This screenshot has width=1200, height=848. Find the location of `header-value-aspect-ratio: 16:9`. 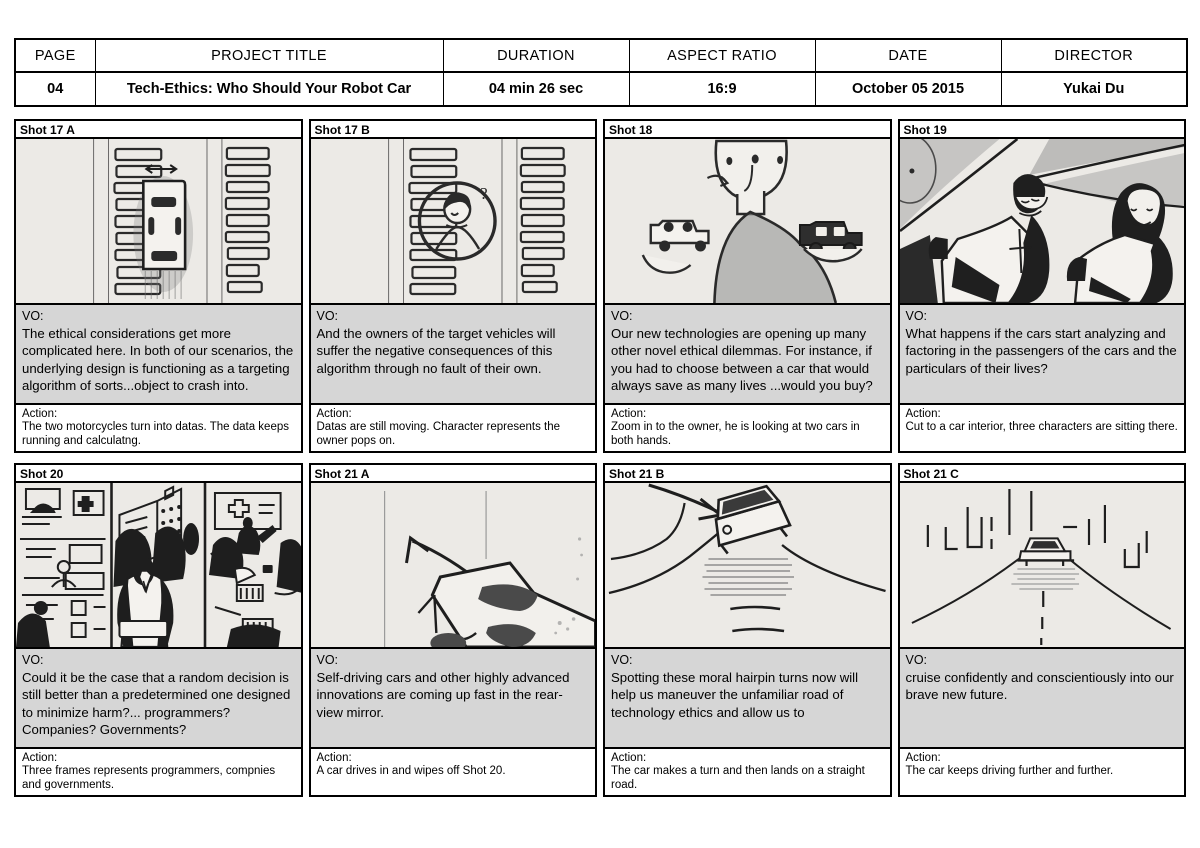

header-value-aspect-ratio: 16:9 is located at coordinates (722, 89).